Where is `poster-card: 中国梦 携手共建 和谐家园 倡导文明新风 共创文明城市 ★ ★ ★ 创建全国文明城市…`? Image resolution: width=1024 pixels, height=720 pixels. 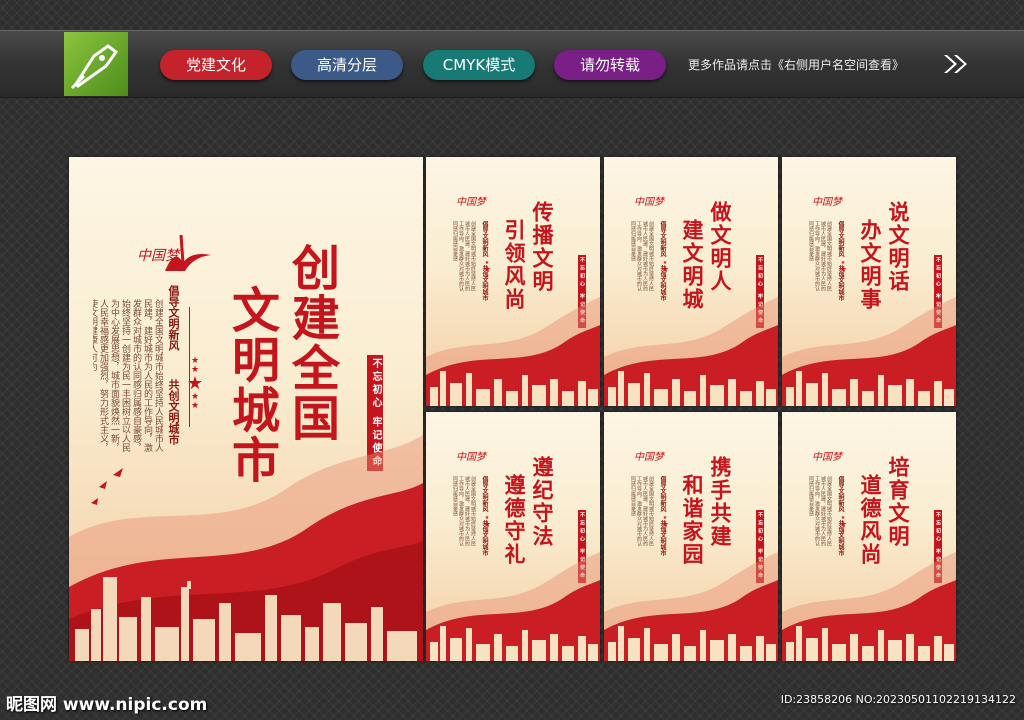 poster-card: 中国梦 携手共建 和谐家园 倡导文明新风 共创文明城市 ★ ★ ★ 创建全国文明城市… is located at coordinates (691, 536).